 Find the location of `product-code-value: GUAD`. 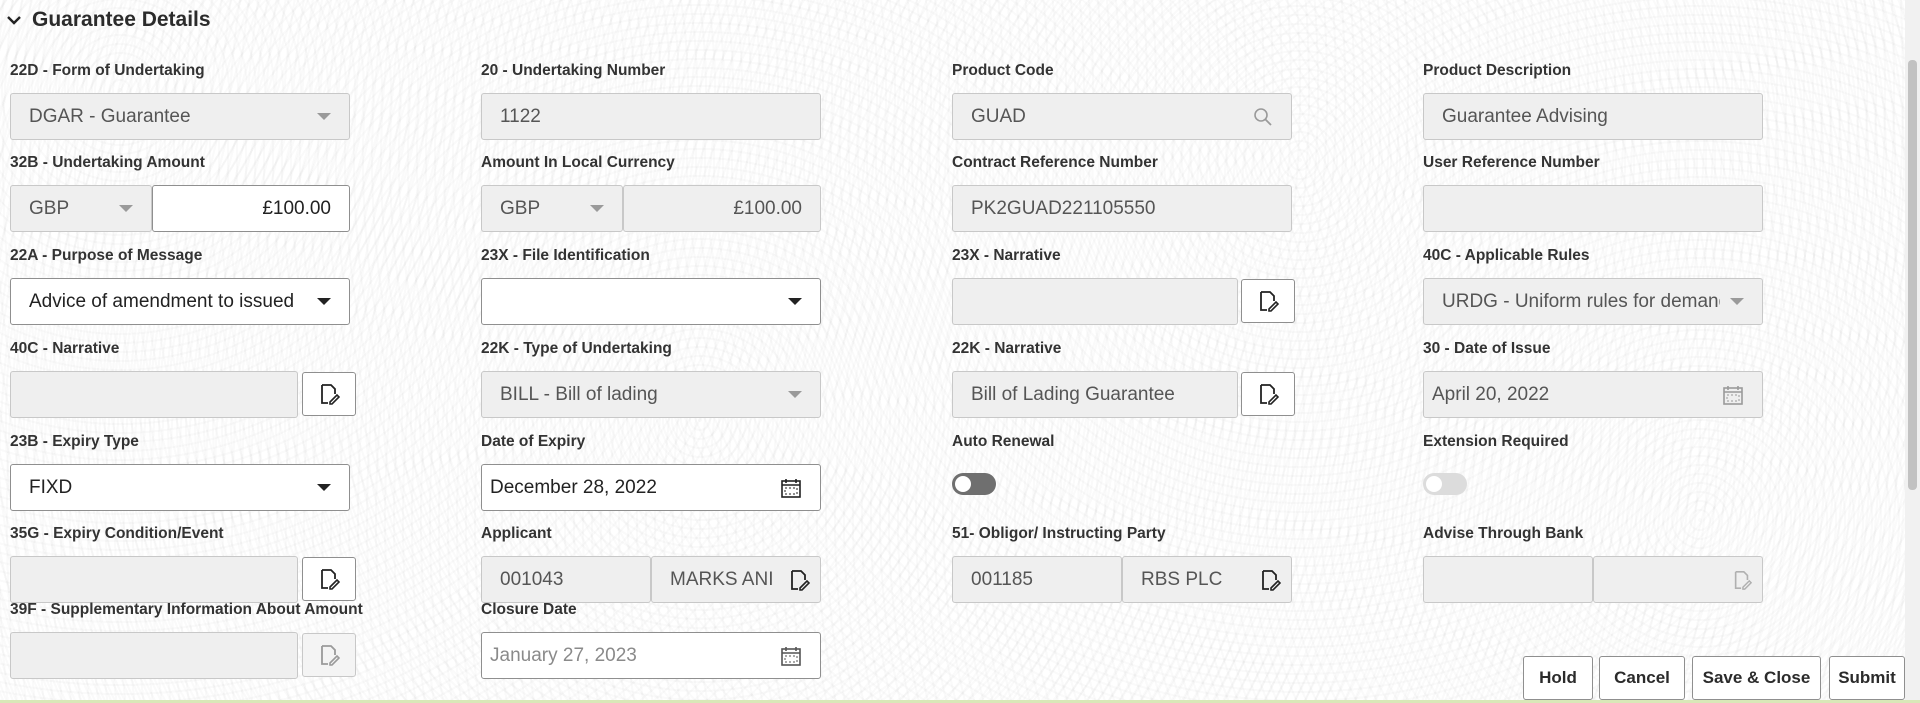

product-code-value: GUAD is located at coordinates (998, 116).